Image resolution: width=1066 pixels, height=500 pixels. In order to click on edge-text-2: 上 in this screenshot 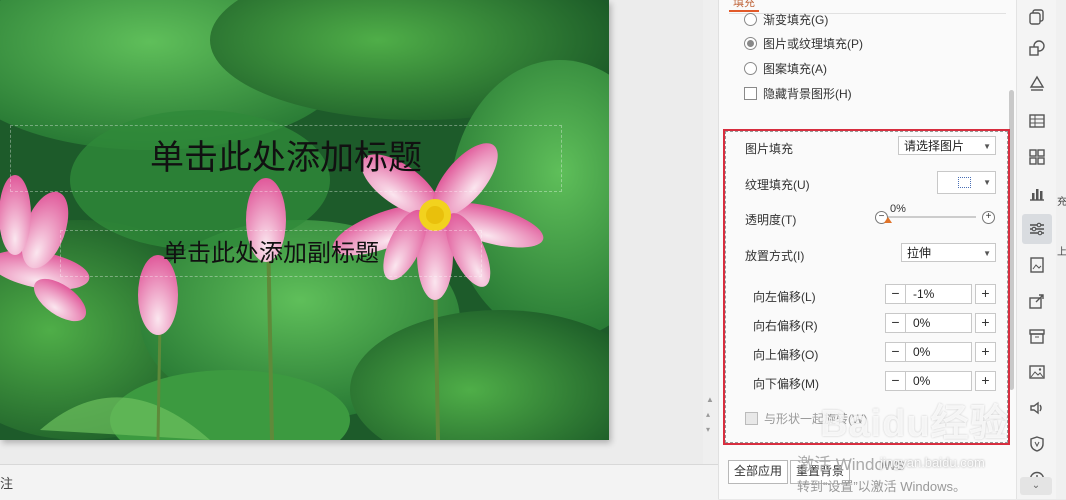, I will do `click(1061, 252)`.